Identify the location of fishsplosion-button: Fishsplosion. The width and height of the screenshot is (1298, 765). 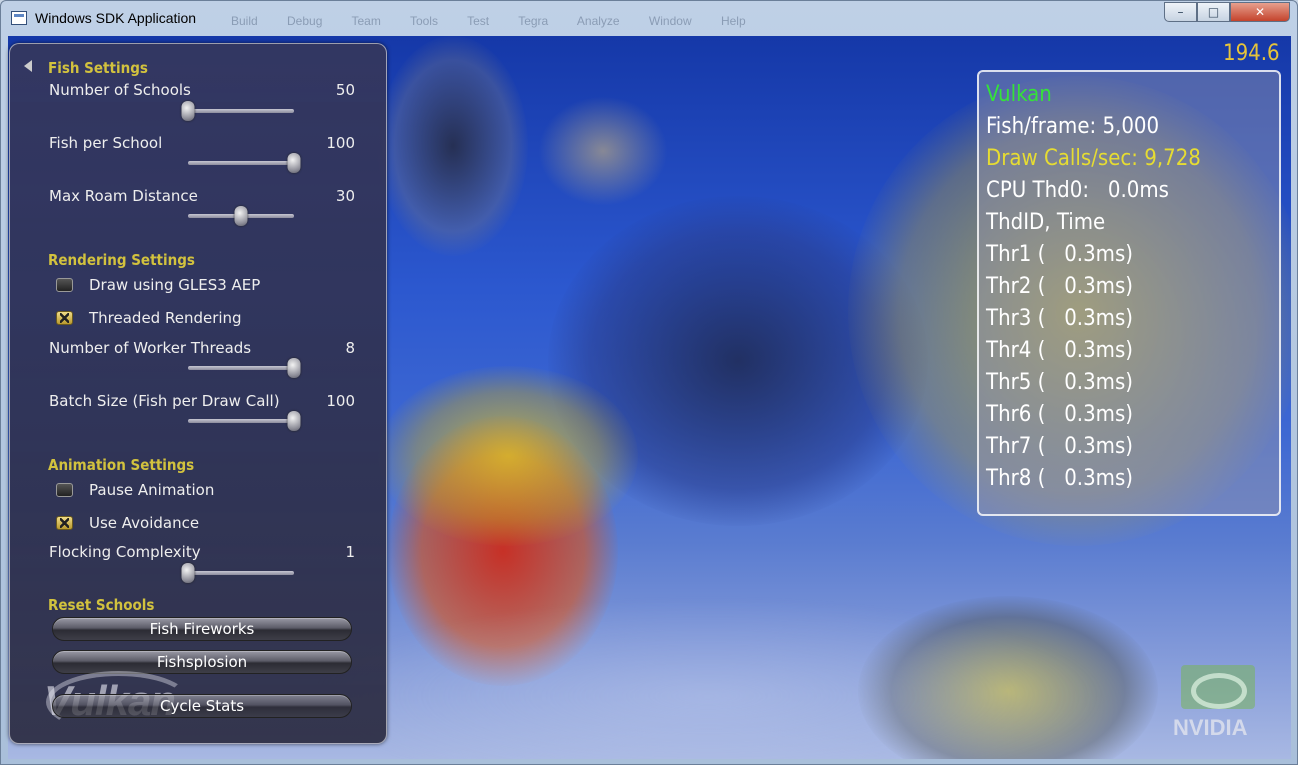
(202, 662).